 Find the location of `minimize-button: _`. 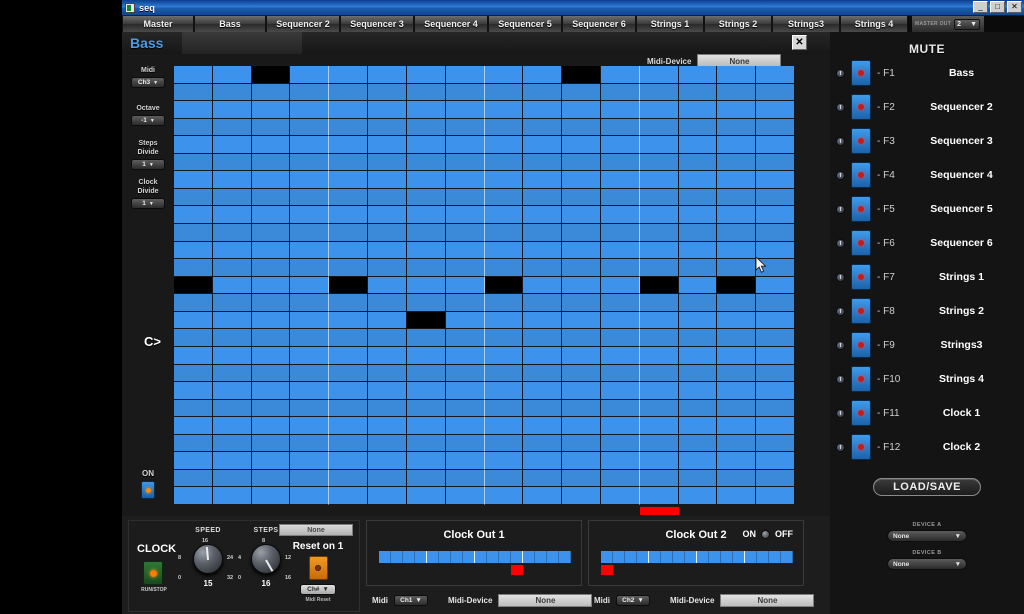

minimize-button: _ is located at coordinates (980, 7).